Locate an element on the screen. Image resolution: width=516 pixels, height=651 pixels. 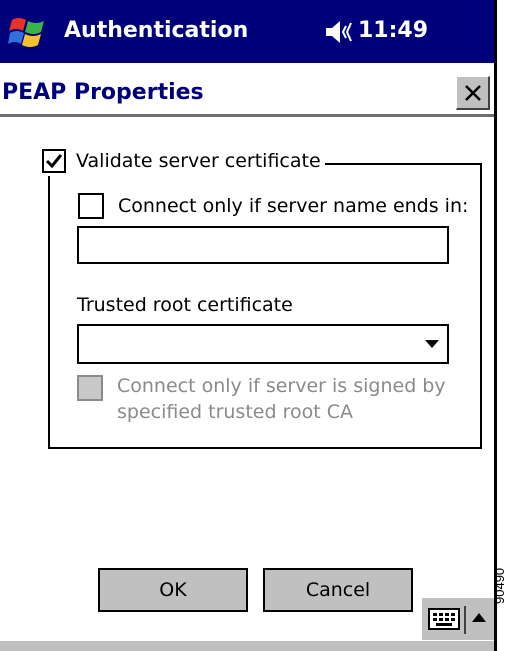
windows-flag-icon is located at coordinates (28, 32).